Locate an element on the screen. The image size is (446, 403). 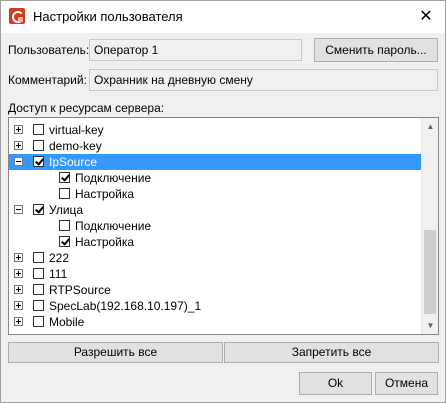
tree-scrollbar: ▲ ▼ is located at coordinates (429, 226).